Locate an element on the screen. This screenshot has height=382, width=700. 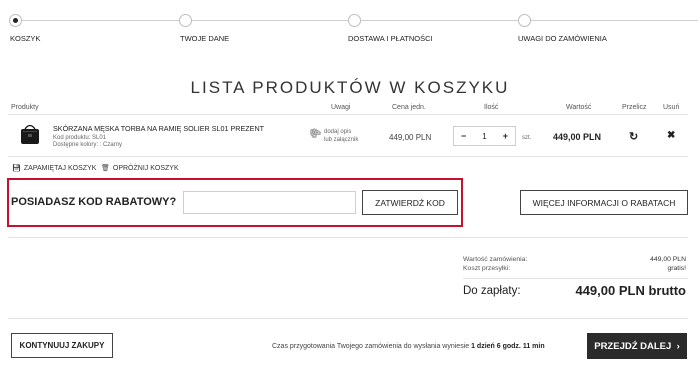
add-note-link: dodaj opis is located at coordinates (337, 132).